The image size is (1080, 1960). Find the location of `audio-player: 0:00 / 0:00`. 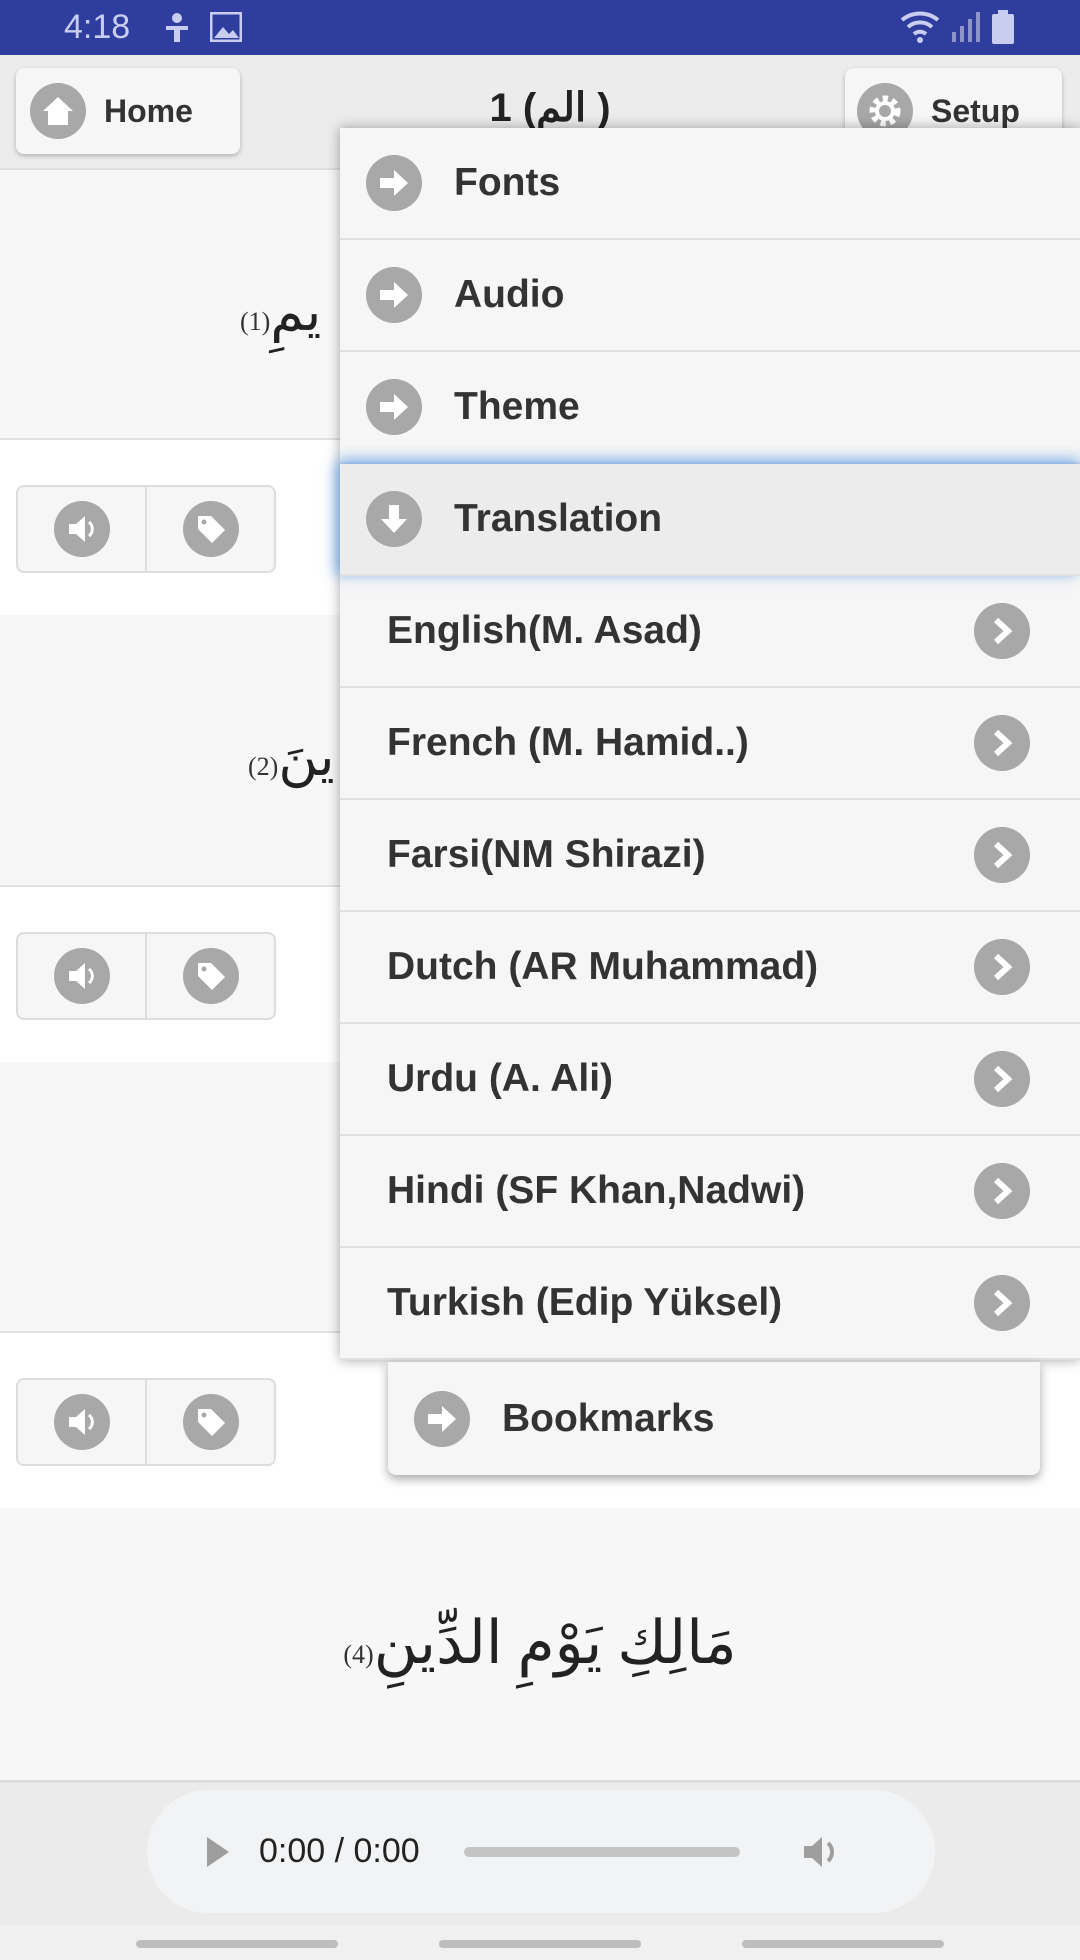

audio-player: 0:00 / 0:00 is located at coordinates (541, 1851).